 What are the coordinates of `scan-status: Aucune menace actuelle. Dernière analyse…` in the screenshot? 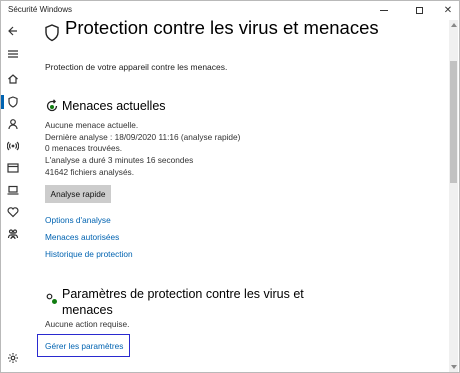 It's located at (142, 149).